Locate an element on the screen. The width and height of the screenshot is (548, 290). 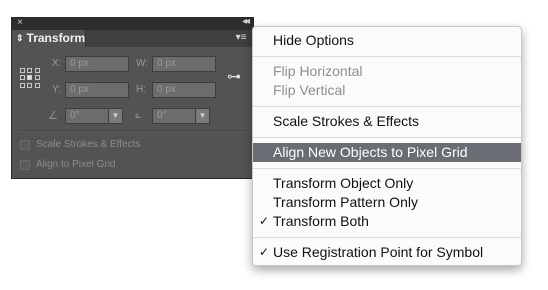
panel-titlebar: × ◂◂ is located at coordinates (132, 23).